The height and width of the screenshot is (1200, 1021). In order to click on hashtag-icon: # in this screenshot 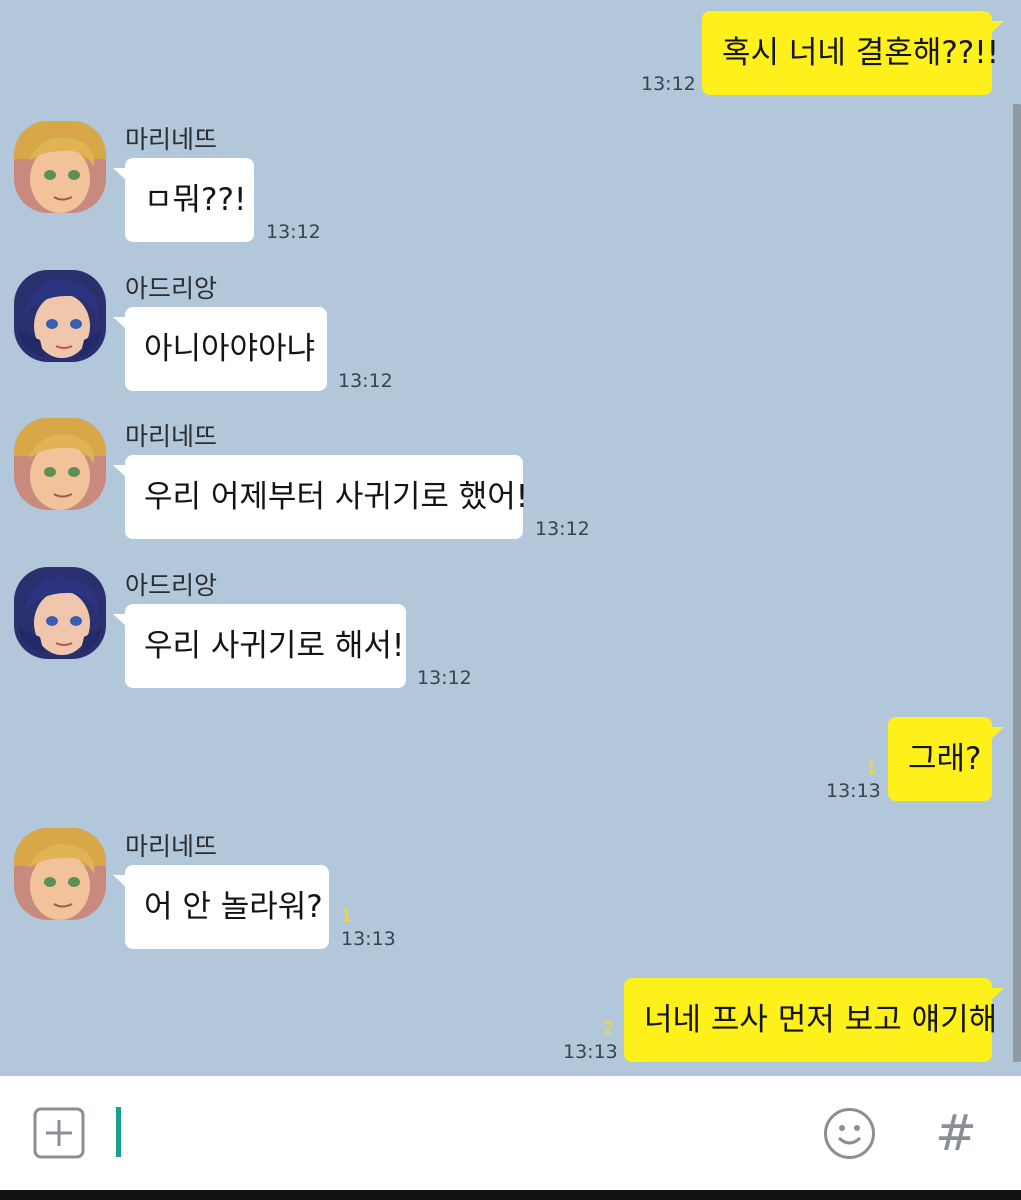, I will do `click(956, 1133)`.